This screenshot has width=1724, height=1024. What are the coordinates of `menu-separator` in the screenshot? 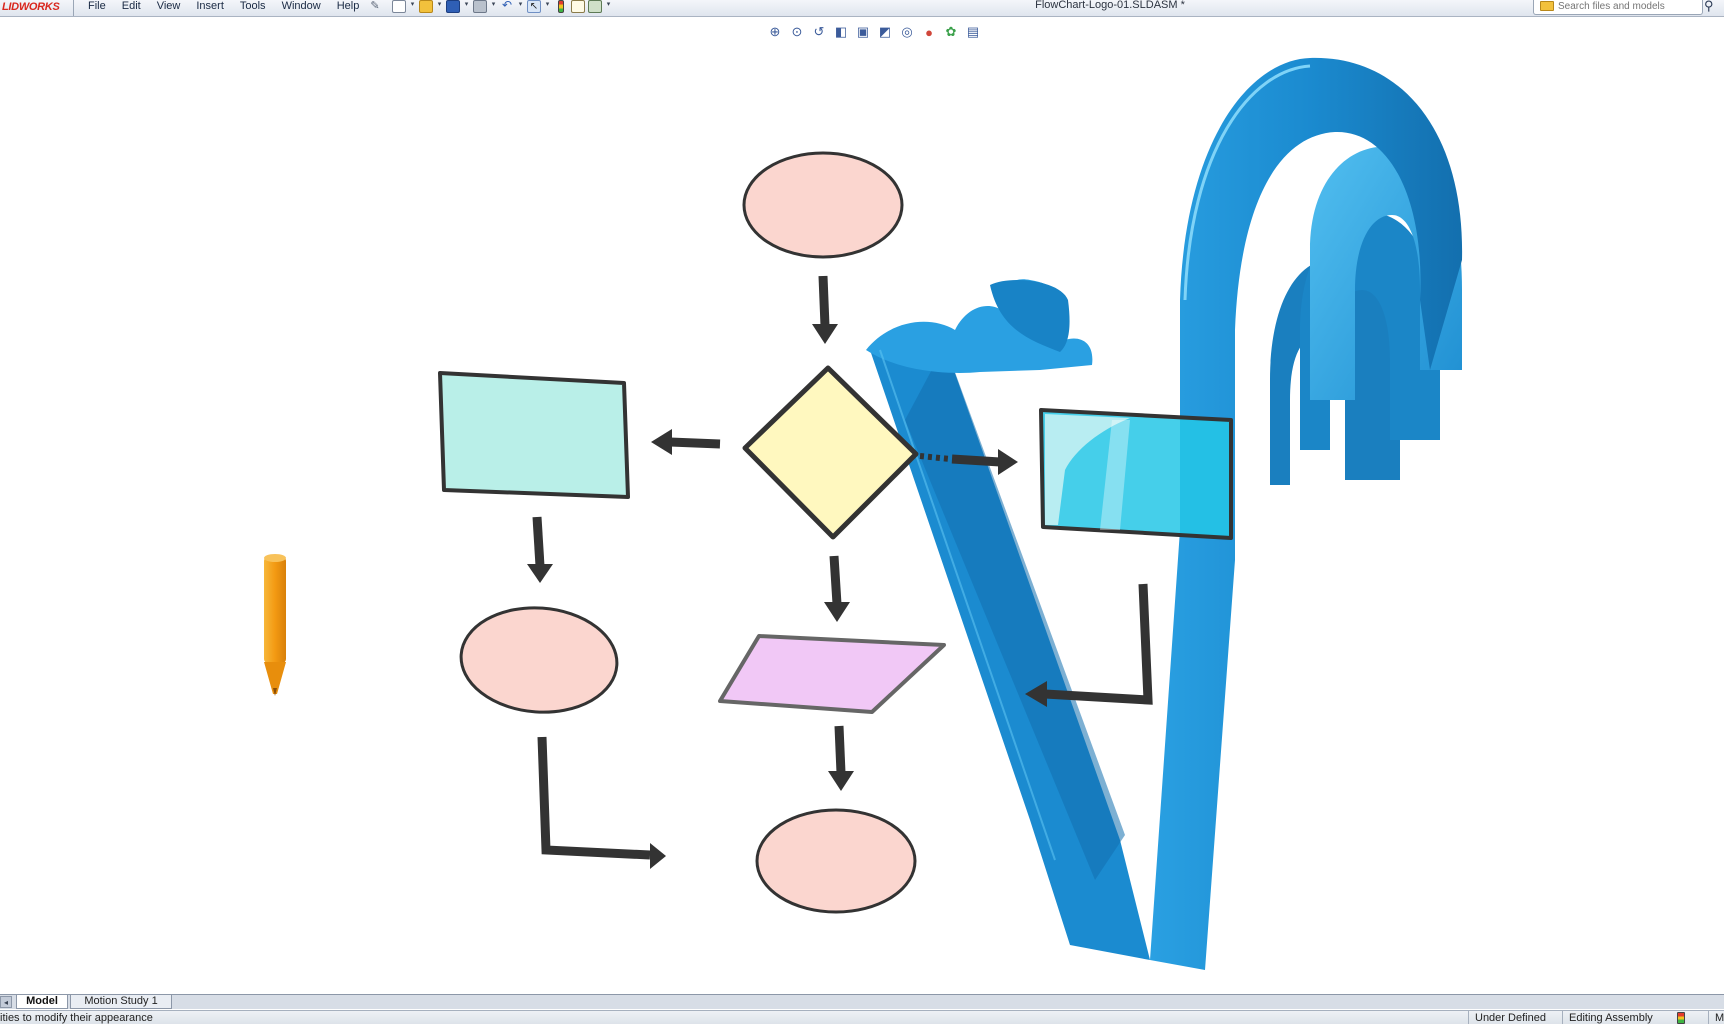 It's located at (73, 8).